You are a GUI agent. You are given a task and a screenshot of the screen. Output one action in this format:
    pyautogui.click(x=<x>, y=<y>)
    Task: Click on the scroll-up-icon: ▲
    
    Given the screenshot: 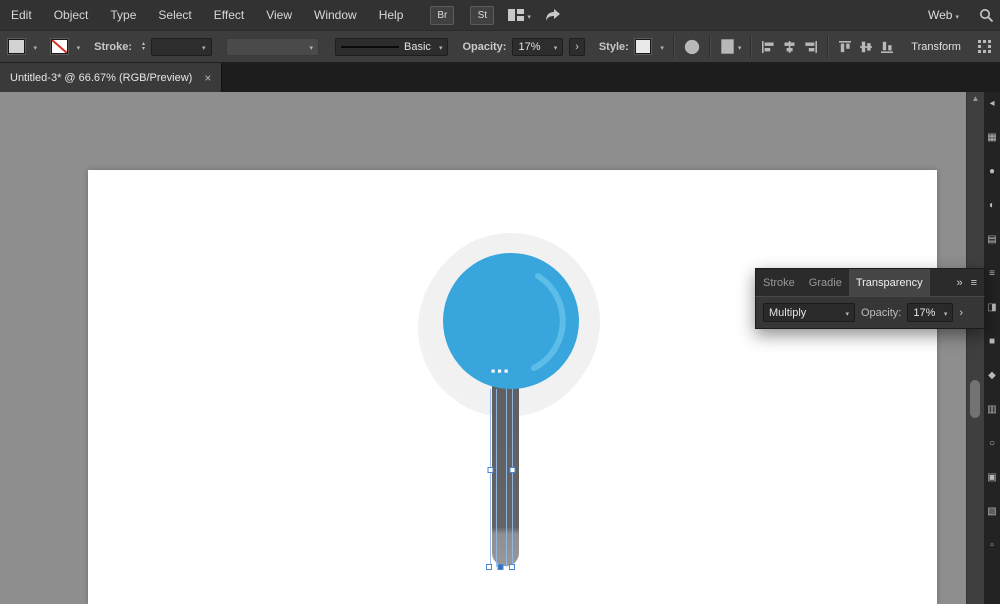 What is the action you would take?
    pyautogui.click(x=975, y=98)
    